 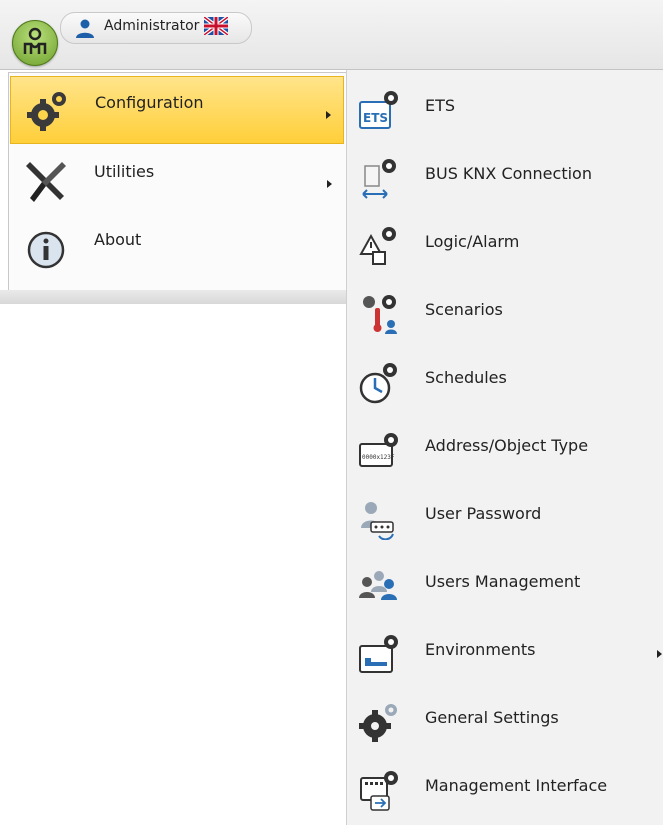 What do you see at coordinates (177, 248) in the screenshot?
I see `menu-item-about: About` at bounding box center [177, 248].